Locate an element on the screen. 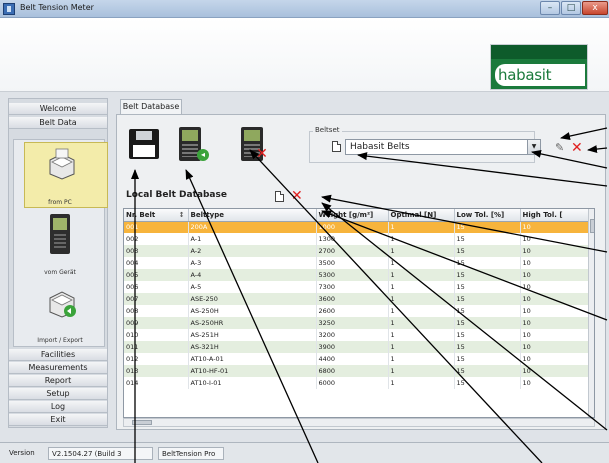  beltset-select: Habasit Belts ▼ is located at coordinates (443, 147).